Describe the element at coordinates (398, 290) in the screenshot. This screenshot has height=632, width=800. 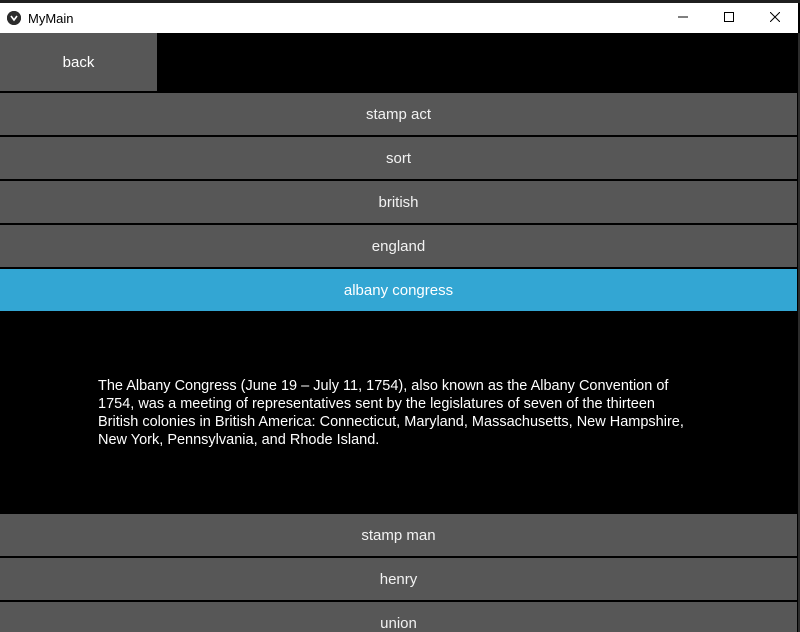
I see `list-item-albany-congress: albany congress` at that location.